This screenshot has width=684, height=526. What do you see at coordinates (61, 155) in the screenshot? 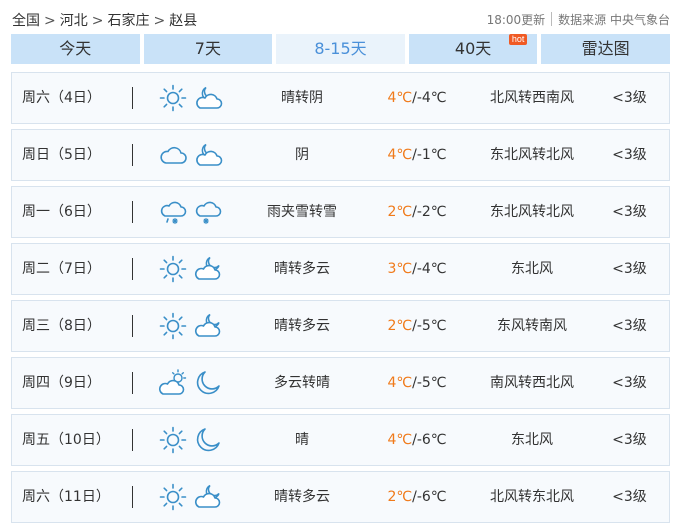
I see `forecast-day: 周日（5日）` at bounding box center [61, 155].